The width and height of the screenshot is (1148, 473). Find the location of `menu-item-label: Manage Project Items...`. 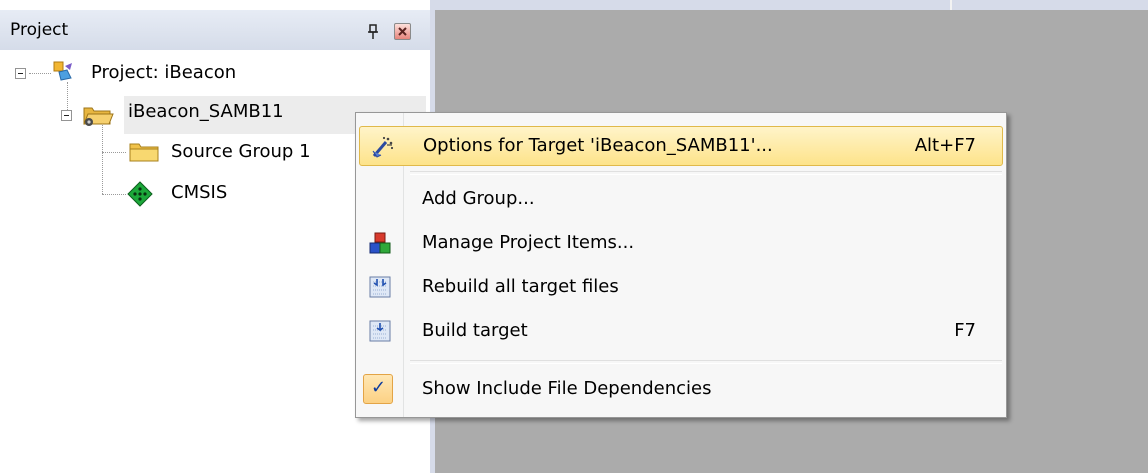

menu-item-label: Manage Project Items... is located at coordinates (528, 242).